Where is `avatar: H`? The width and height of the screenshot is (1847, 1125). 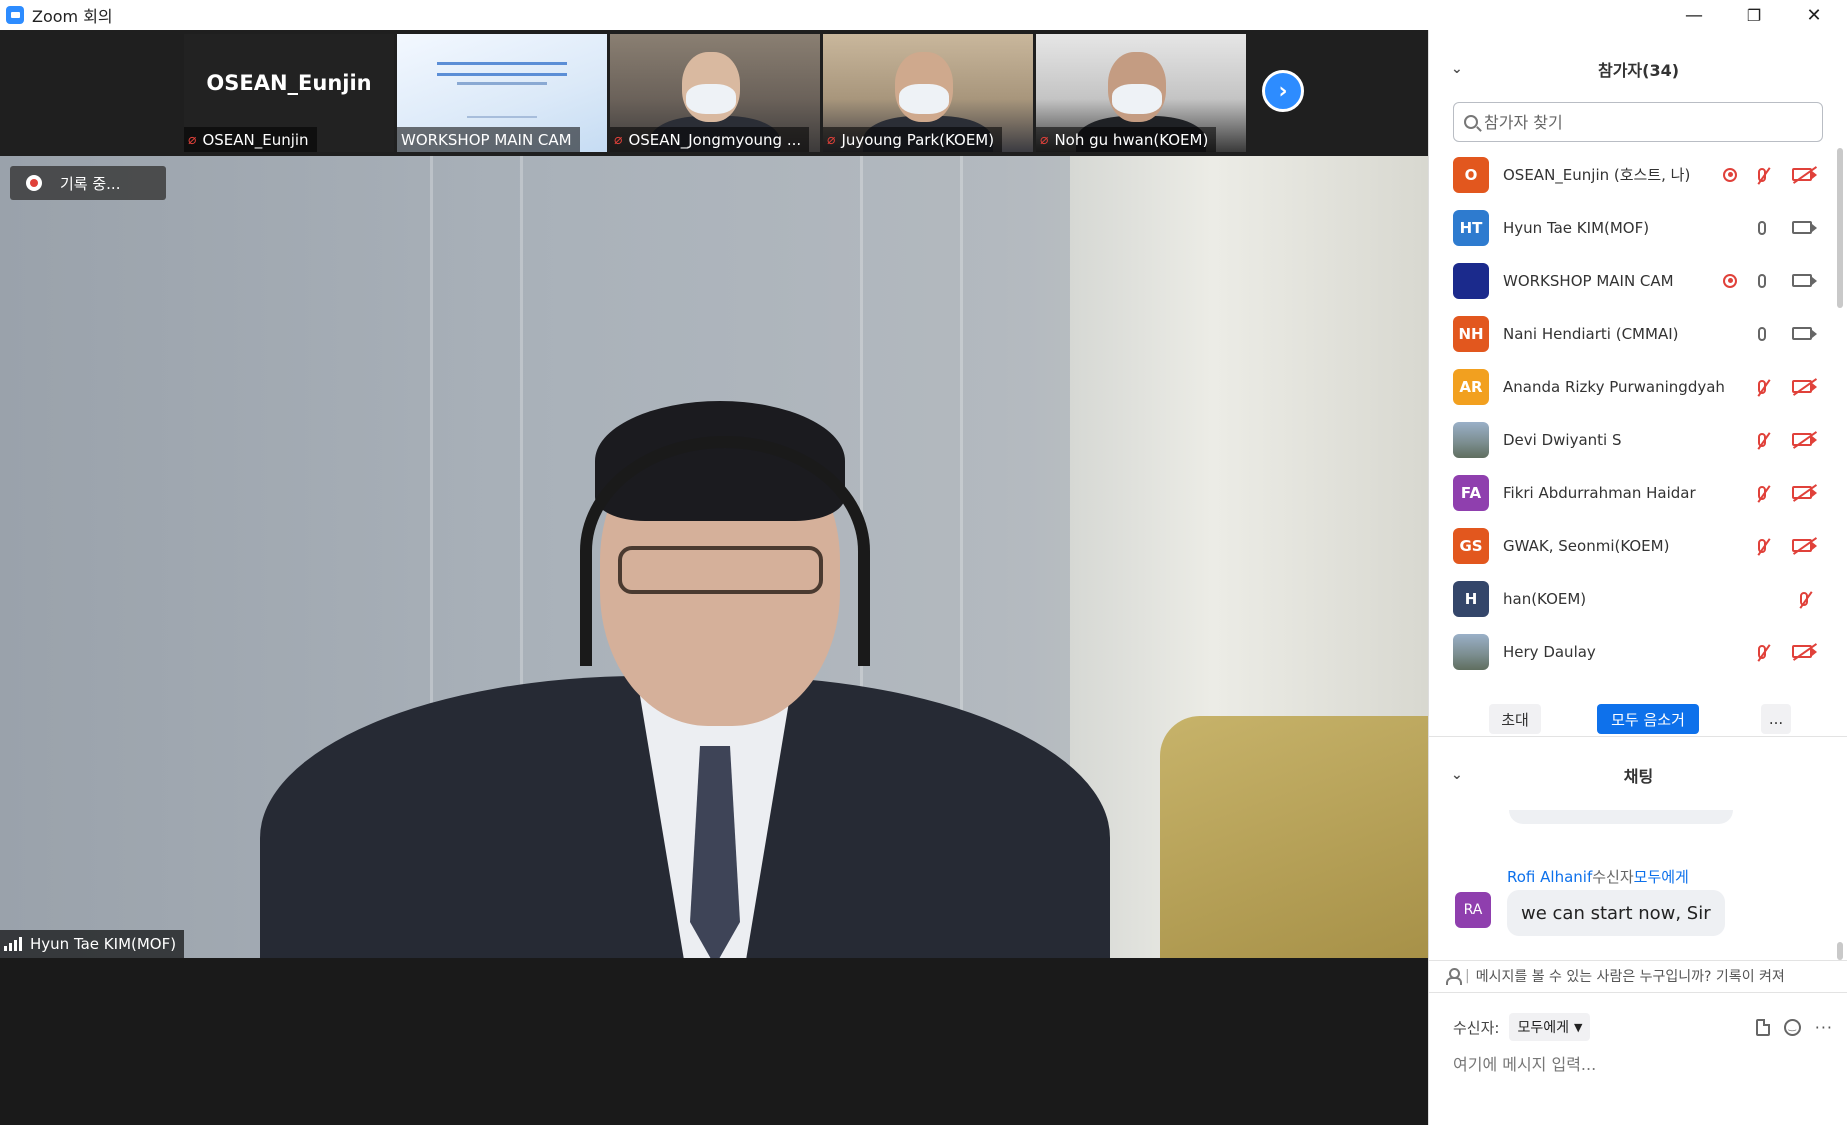 avatar: H is located at coordinates (1471, 598).